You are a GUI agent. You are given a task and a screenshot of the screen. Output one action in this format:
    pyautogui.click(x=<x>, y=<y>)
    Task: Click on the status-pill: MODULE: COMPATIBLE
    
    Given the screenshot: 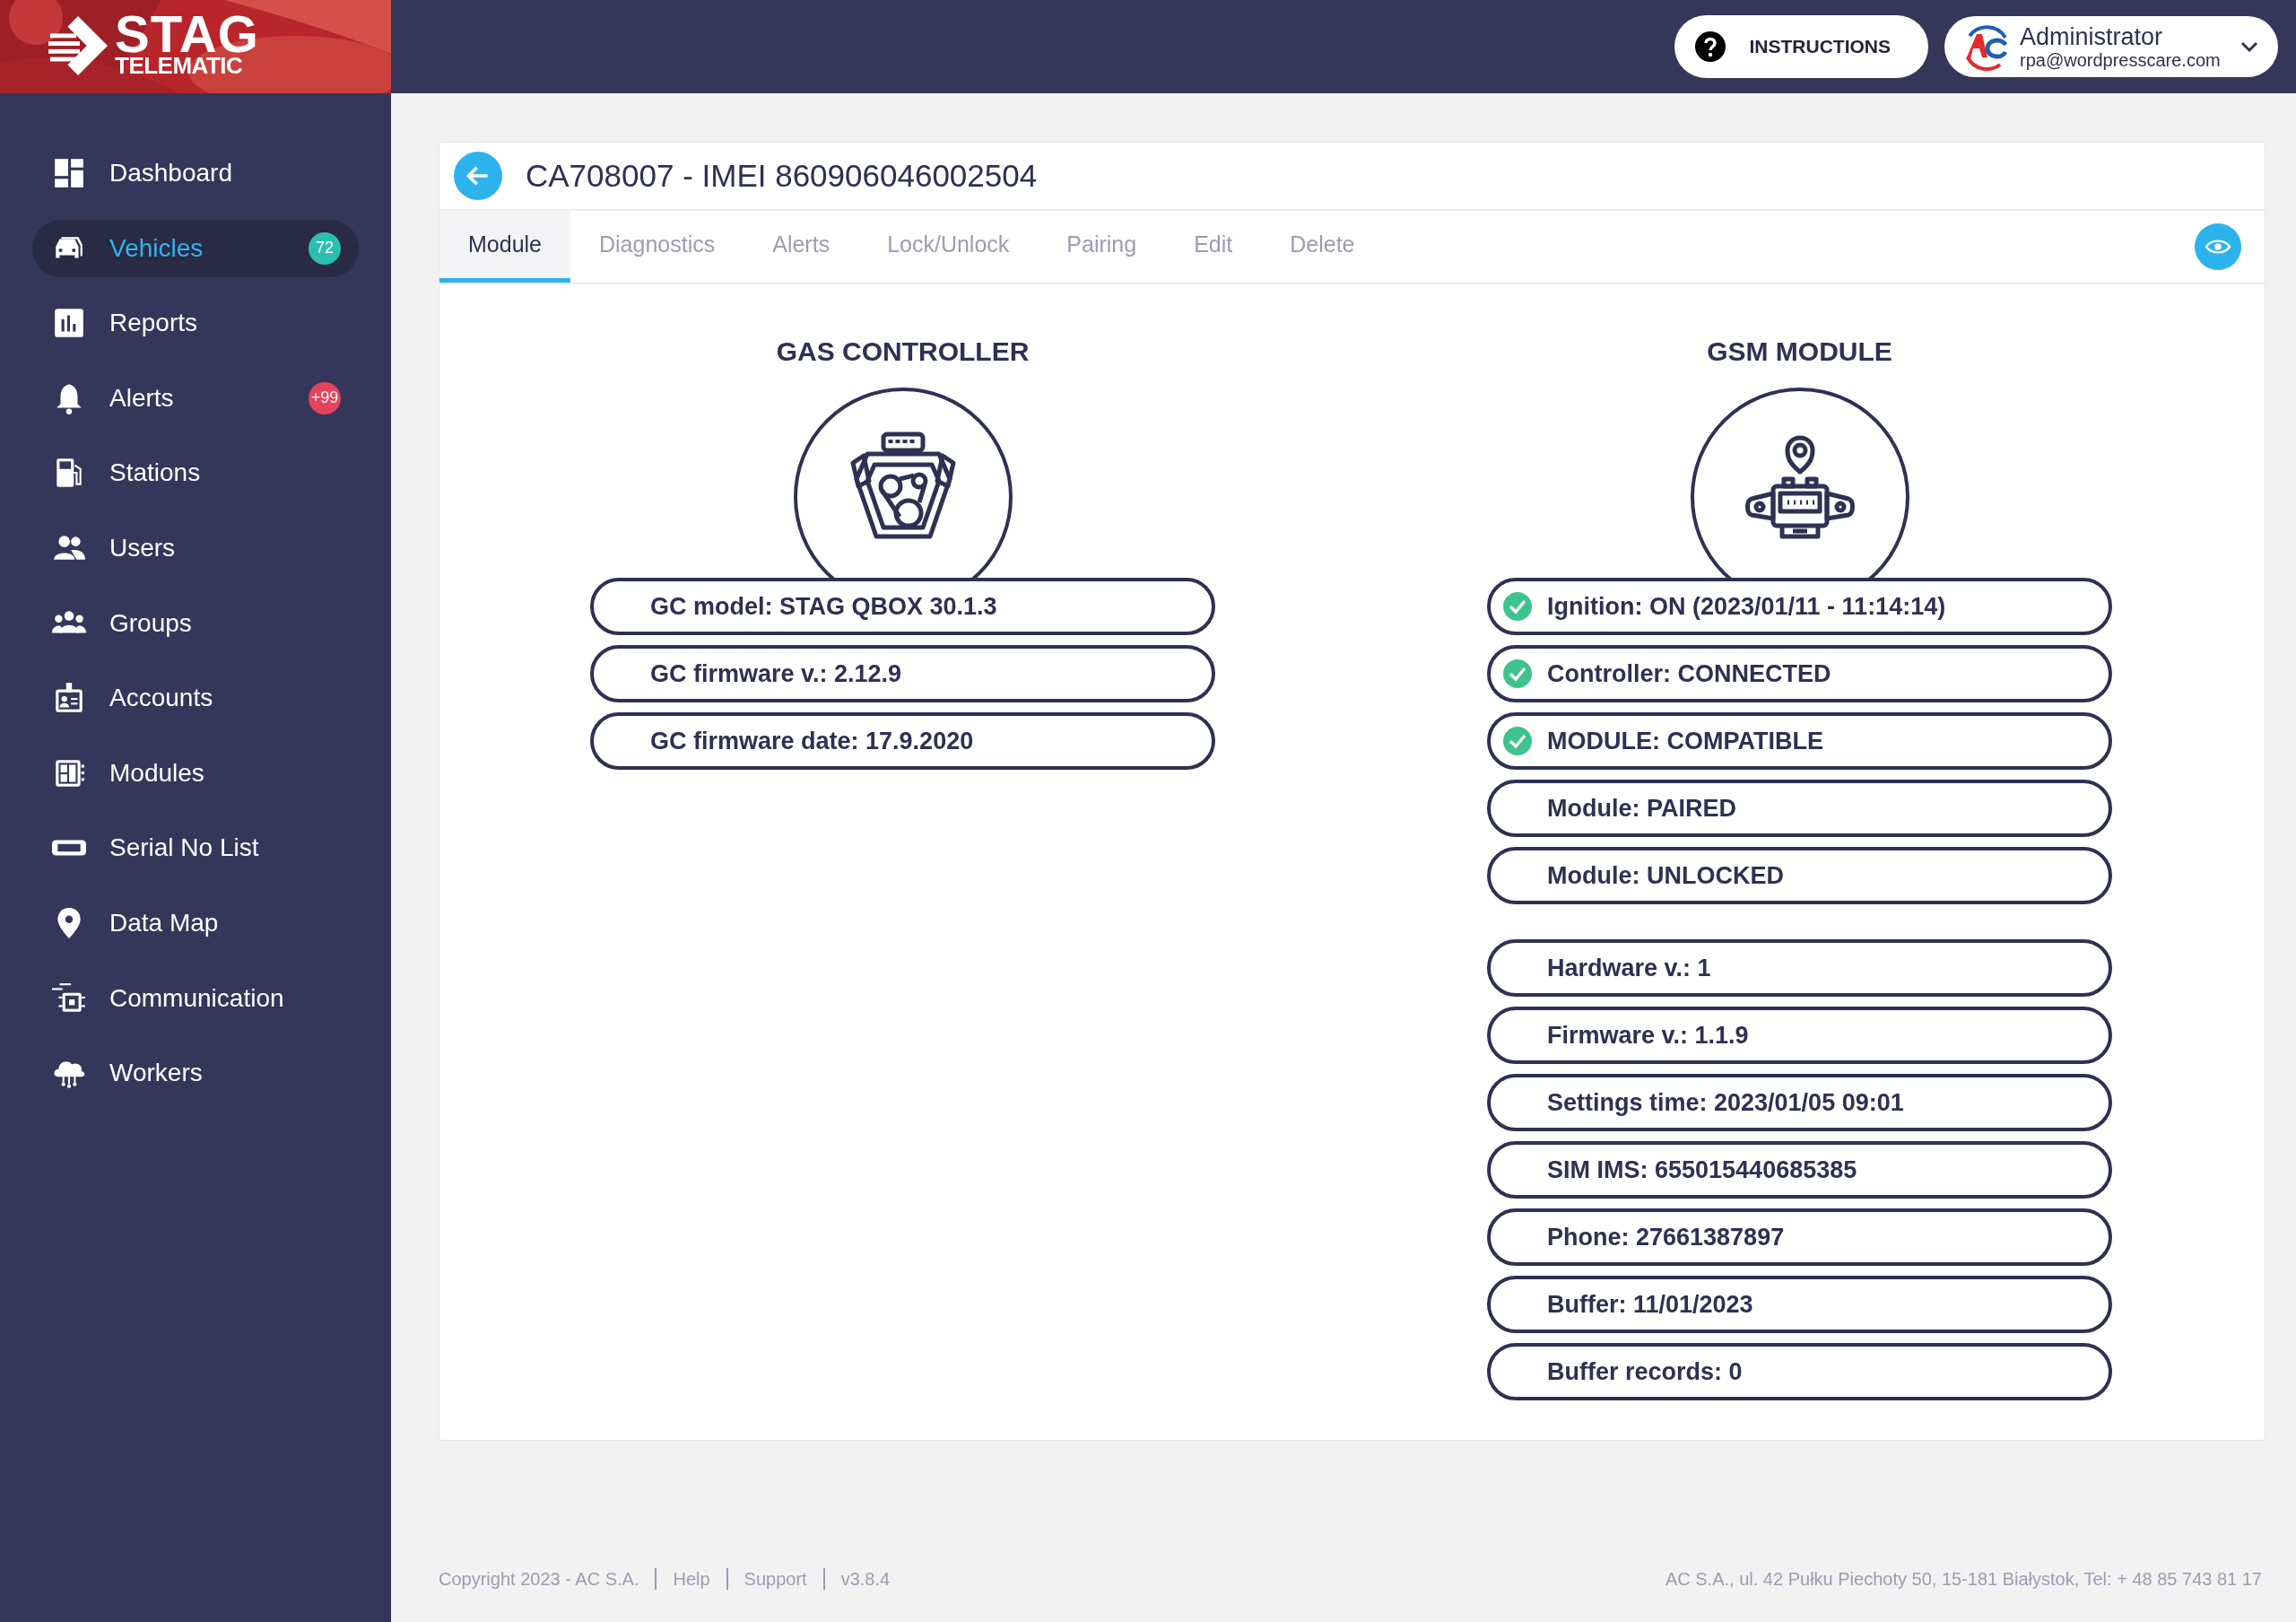 What is the action you would take?
    pyautogui.click(x=1799, y=741)
    